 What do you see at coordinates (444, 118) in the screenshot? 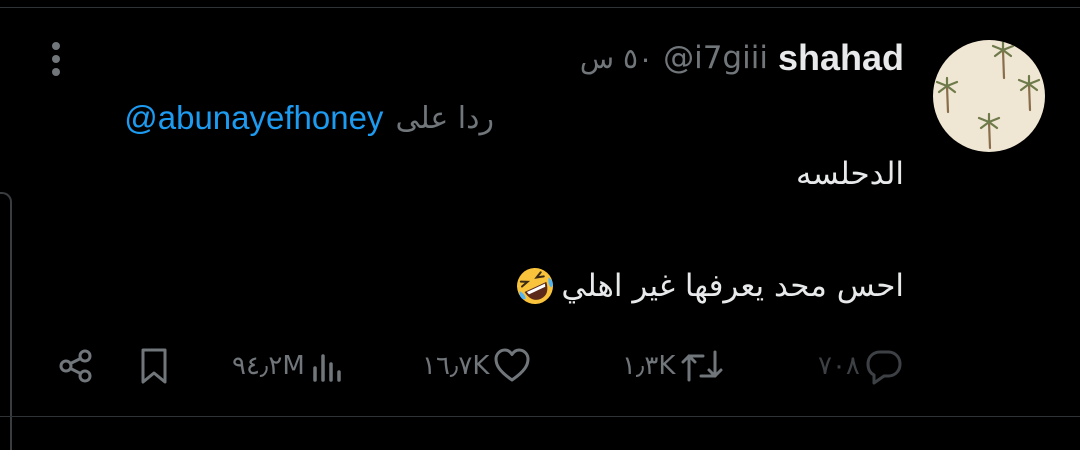
I see `reply-label: ردا على` at bounding box center [444, 118].